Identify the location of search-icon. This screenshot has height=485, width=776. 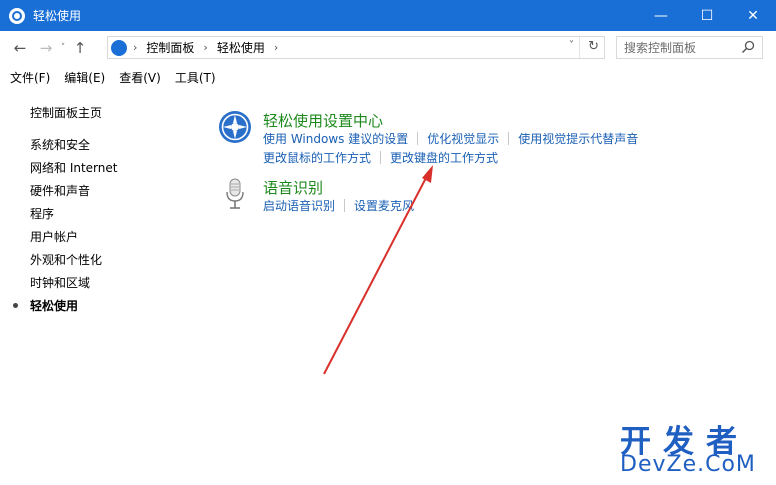
(748, 47).